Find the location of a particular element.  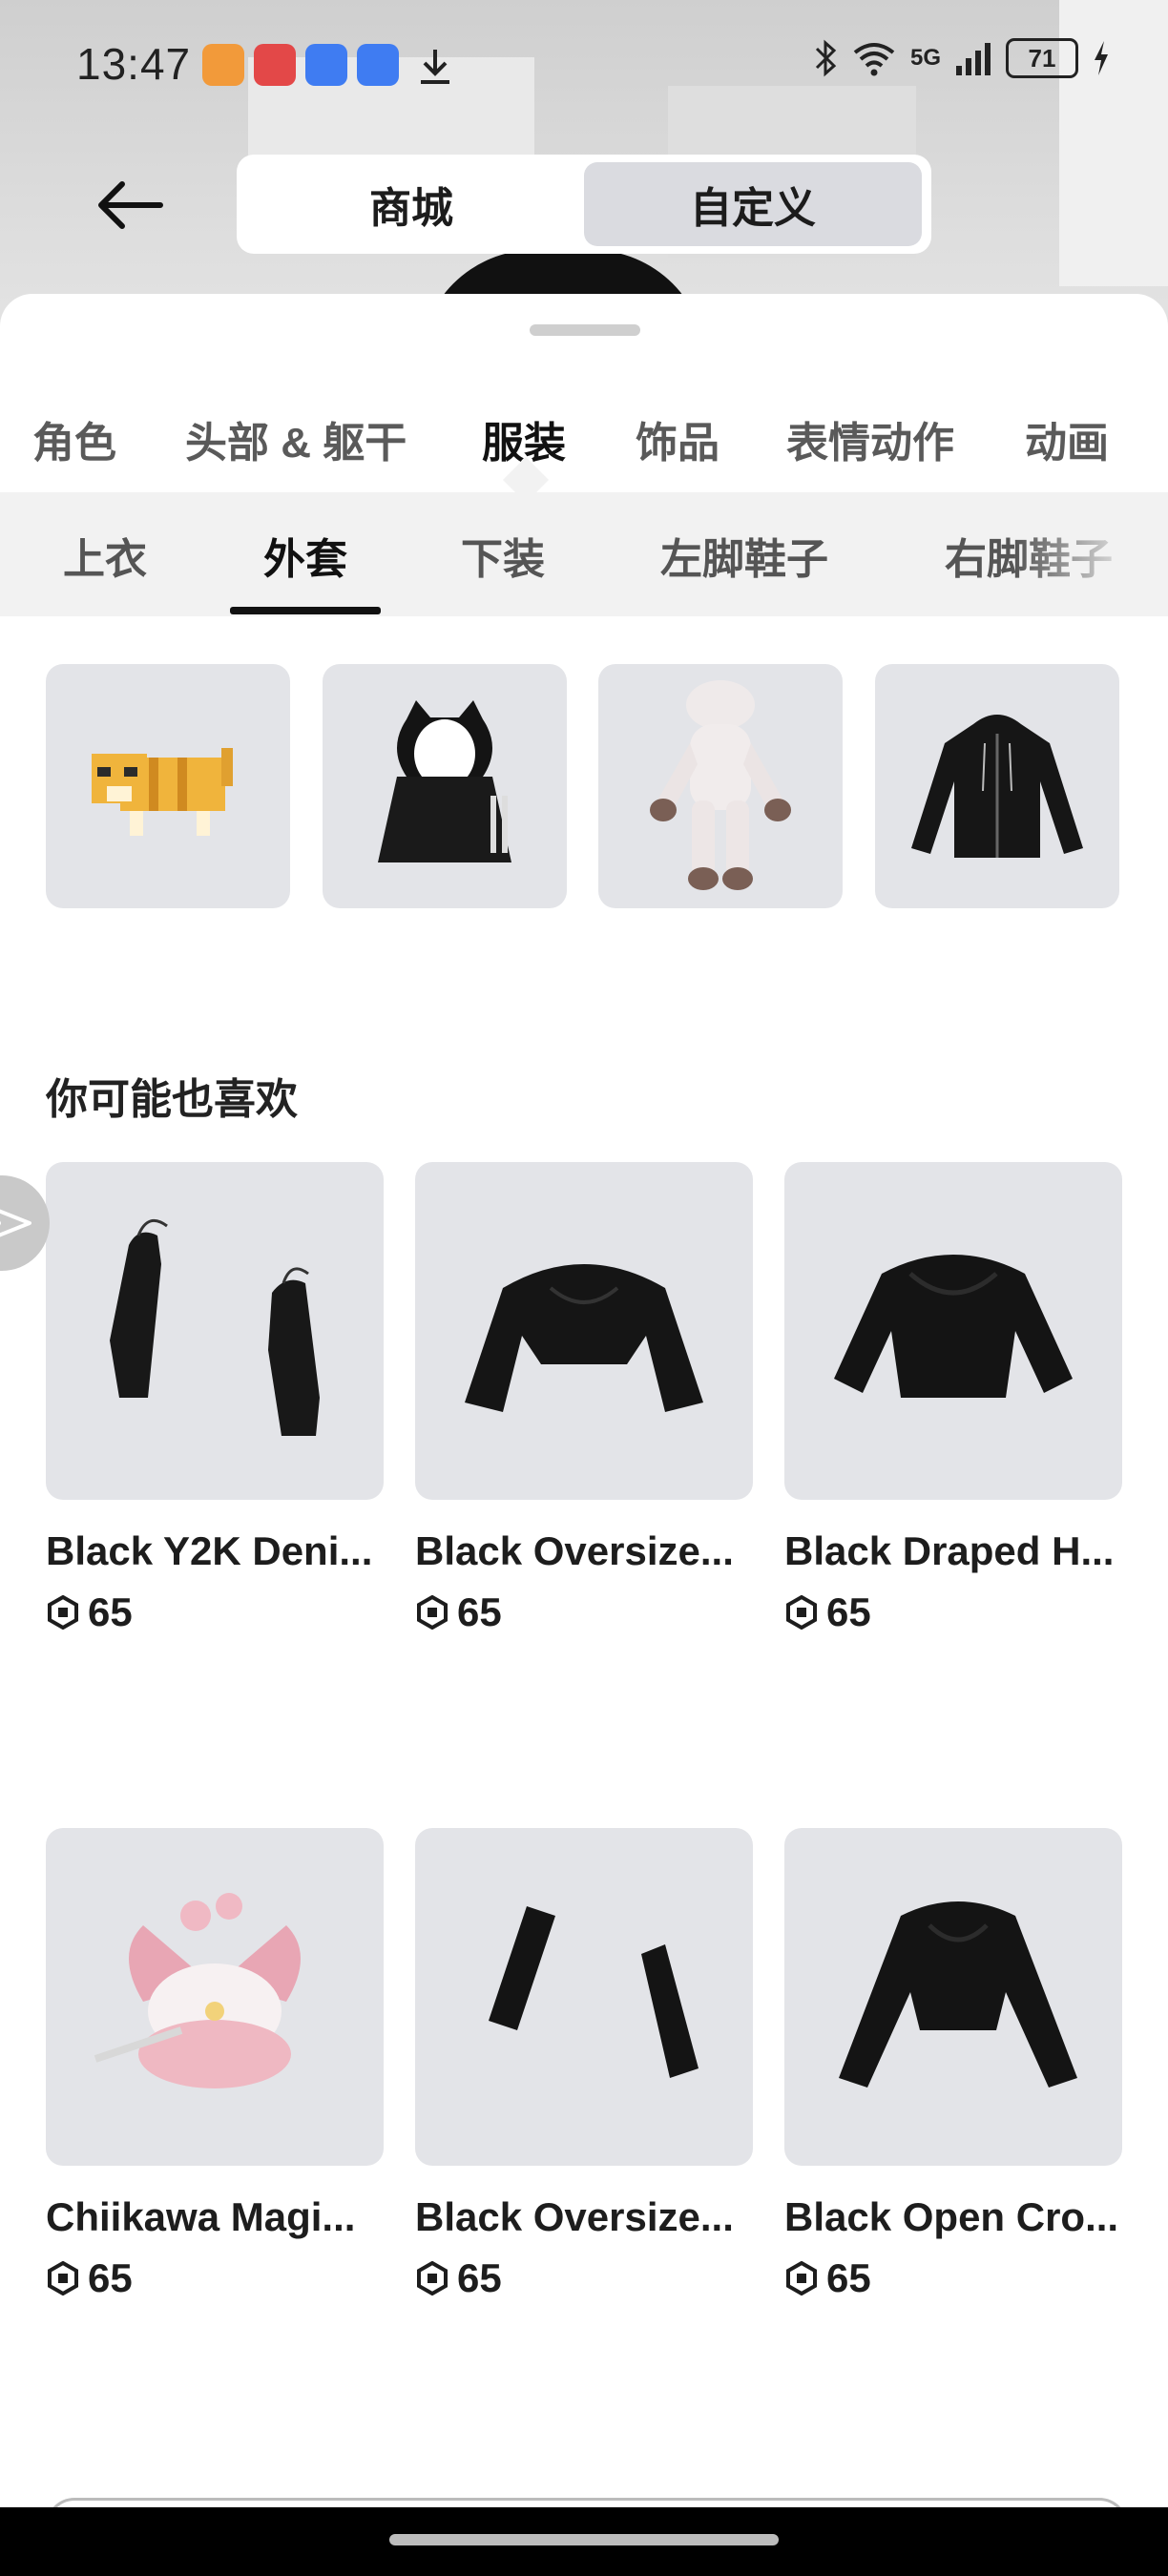

chiikawa-magical-icon is located at coordinates (197, 1990).